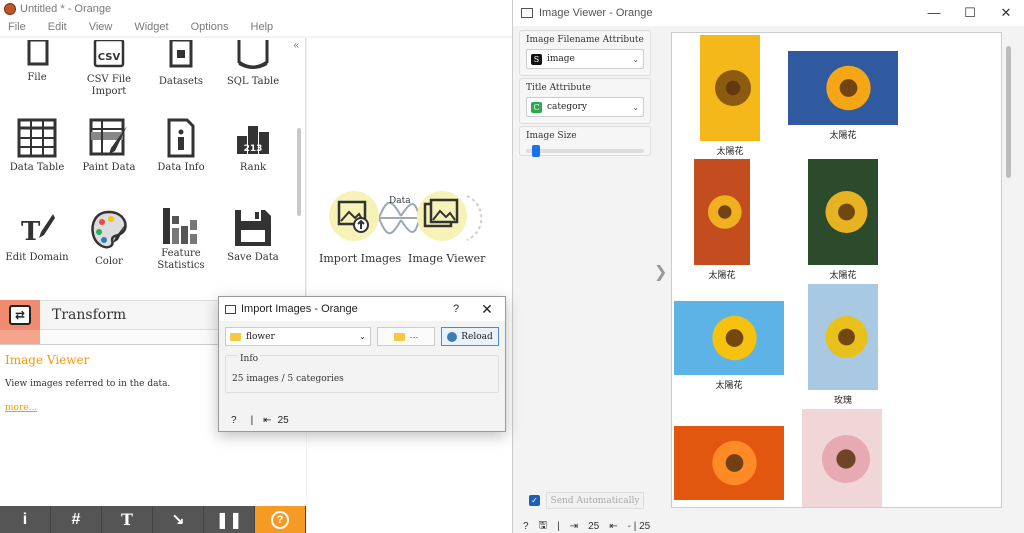 The image size is (1024, 533). I want to click on import-images-icon, so click(353, 216).